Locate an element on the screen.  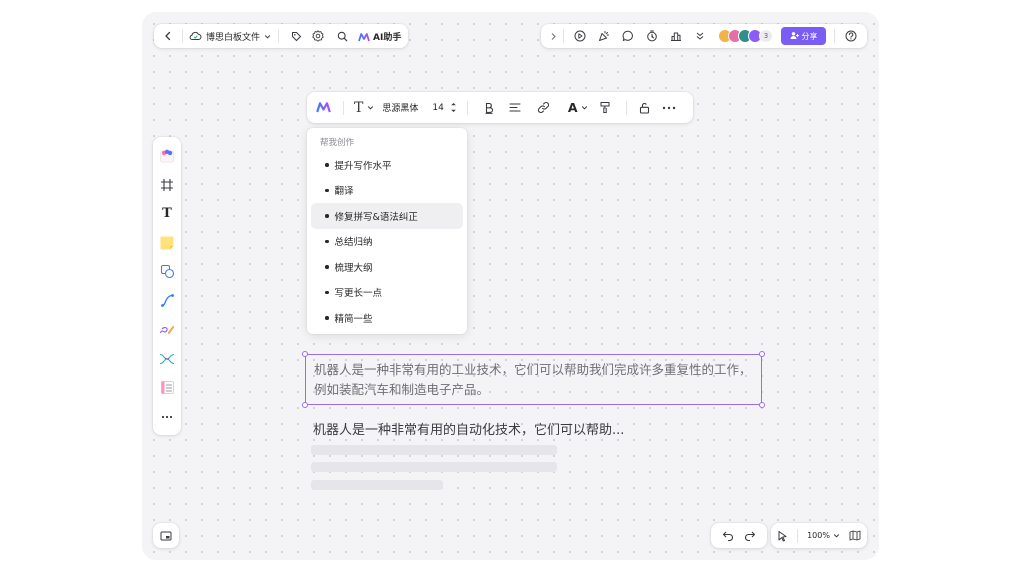
font-size-value: 14 is located at coordinates (437, 108).